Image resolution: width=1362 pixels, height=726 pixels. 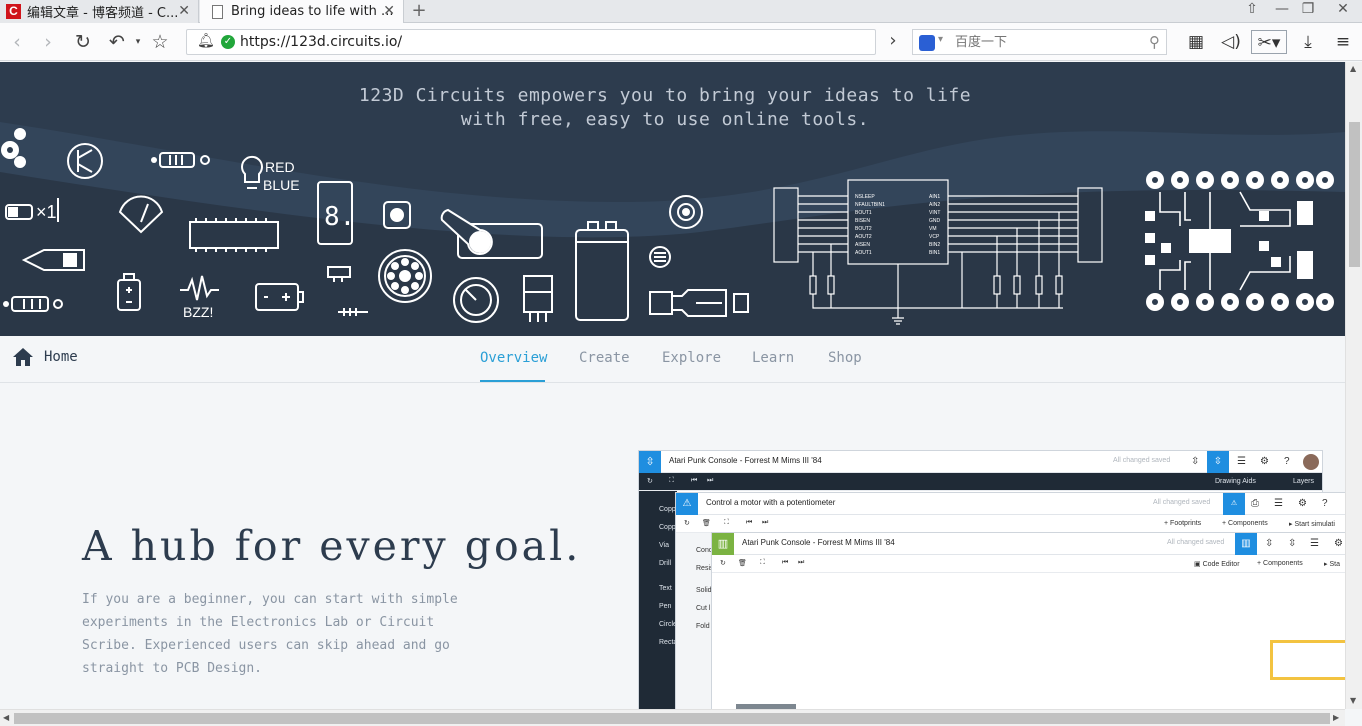 I want to click on svg-text: NSLEEP, so click(x=865, y=197).